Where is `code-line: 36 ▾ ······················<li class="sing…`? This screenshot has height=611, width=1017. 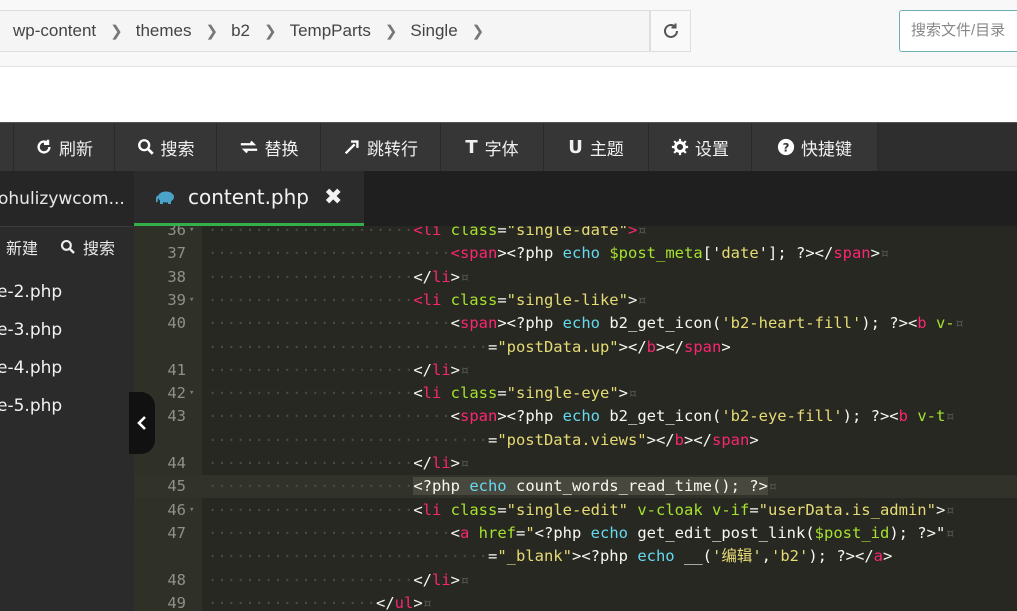 code-line: 36 ▾ ······················<li class="sing… is located at coordinates (575, 234).